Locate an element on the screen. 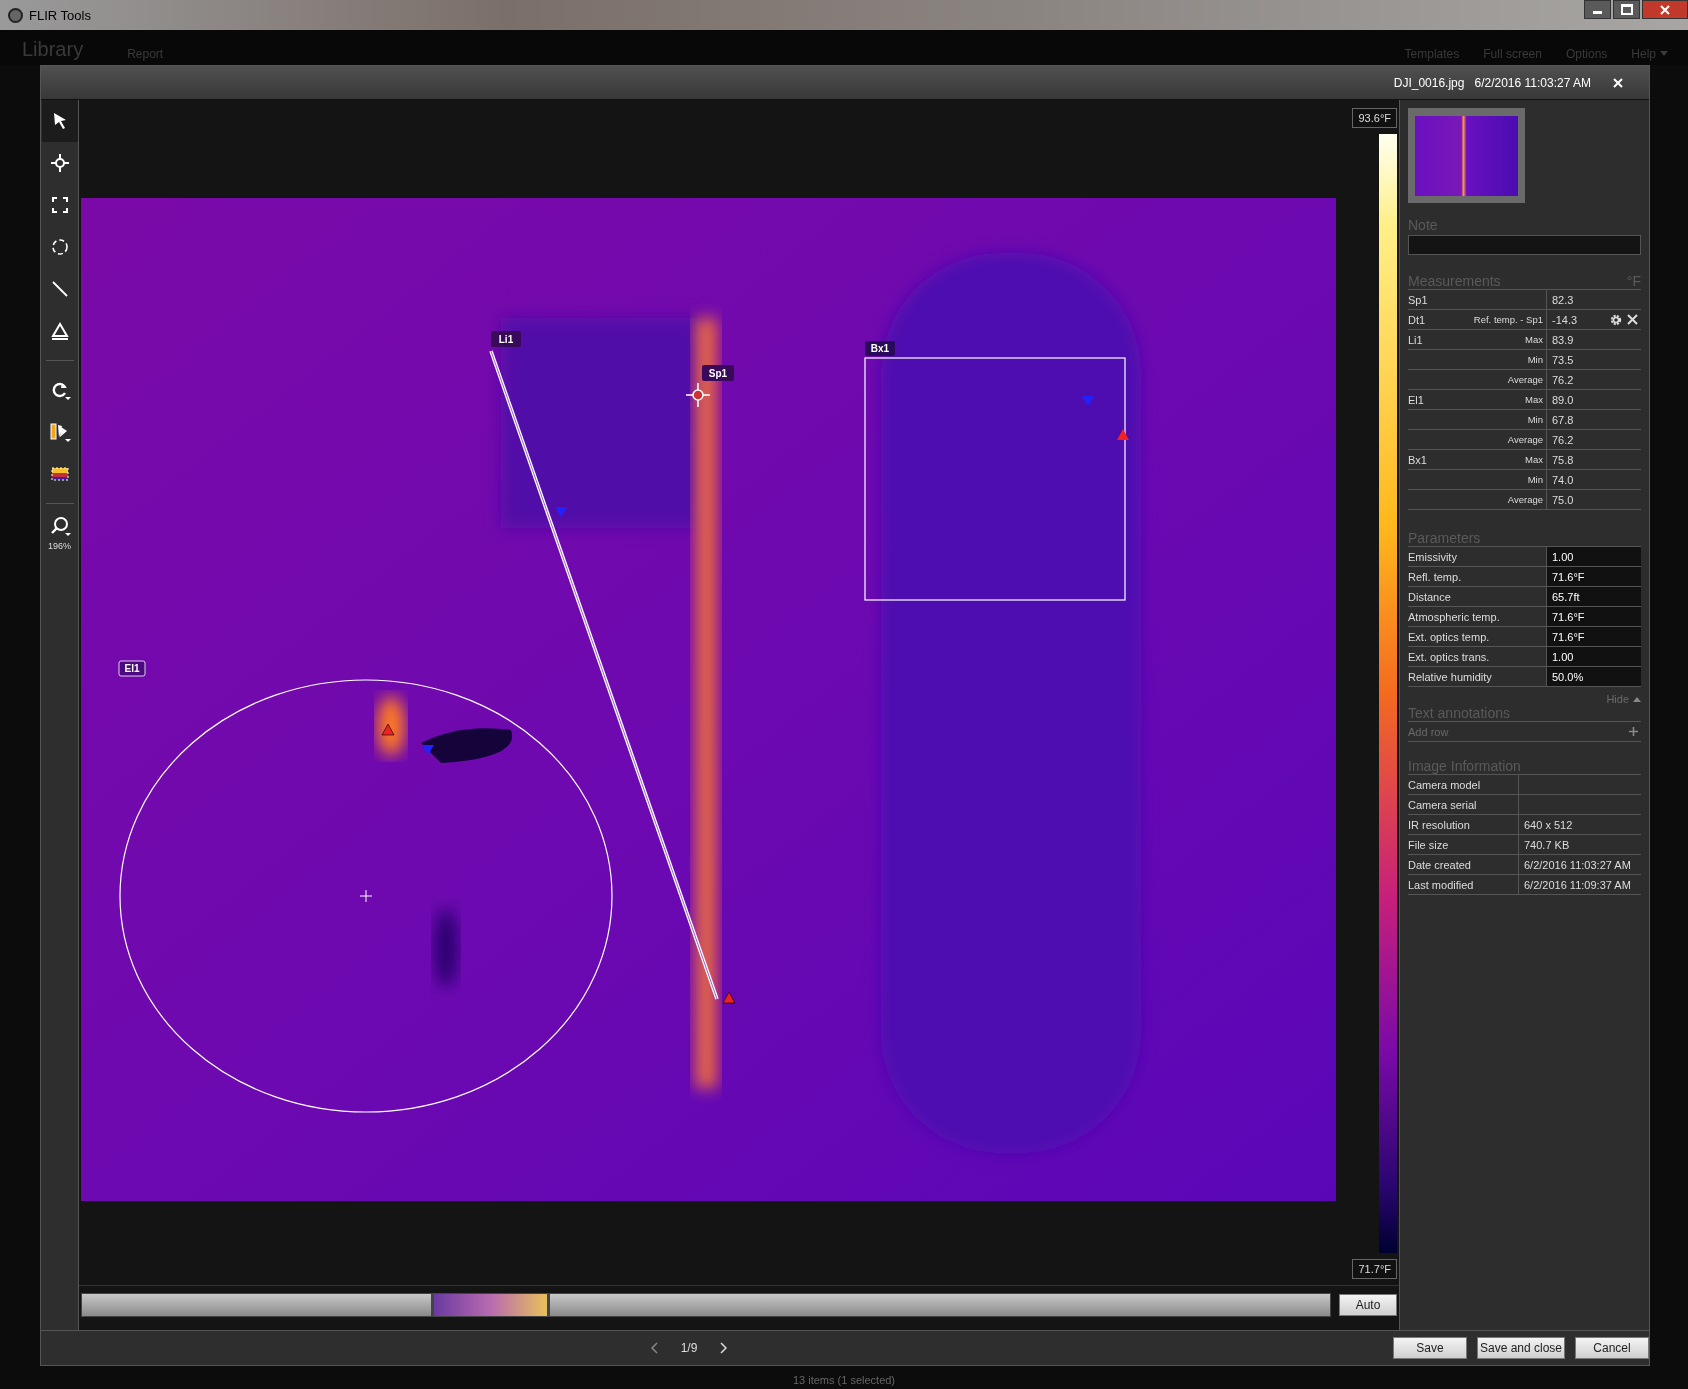 This screenshot has height=1389, width=1688. measurement-box is located at coordinates (995, 479).